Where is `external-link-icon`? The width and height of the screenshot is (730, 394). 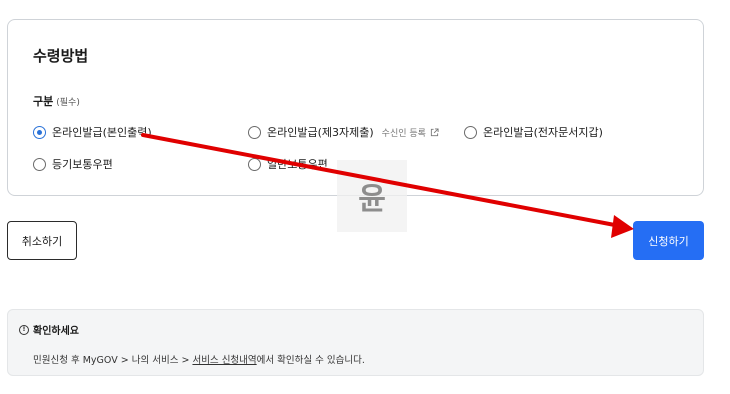 external-link-icon is located at coordinates (434, 131).